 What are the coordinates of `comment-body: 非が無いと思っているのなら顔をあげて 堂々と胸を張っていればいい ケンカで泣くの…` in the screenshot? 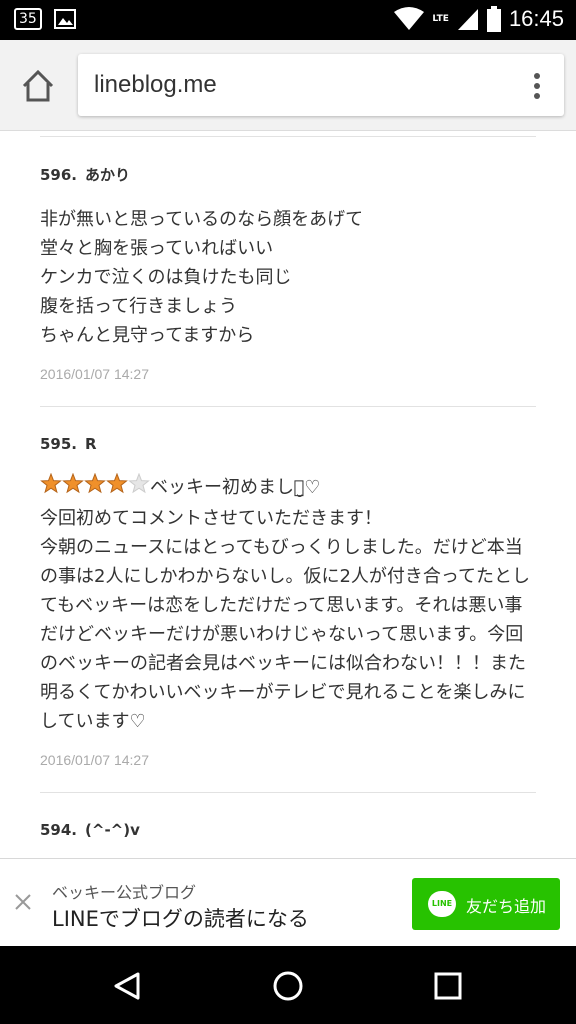 It's located at (202, 277).